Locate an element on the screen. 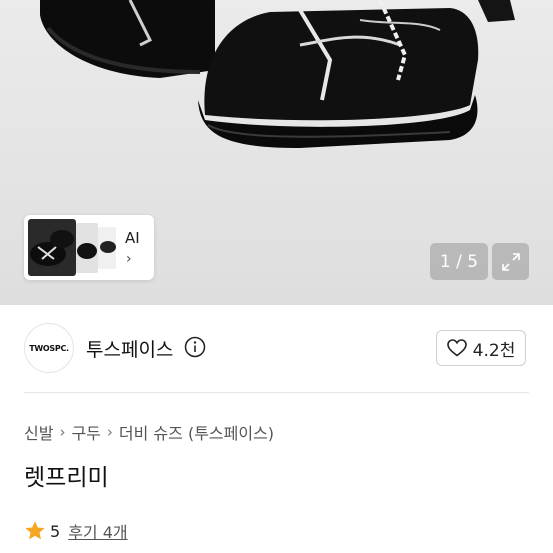 The height and width of the screenshot is (553, 553). seller-logo: TWOSPC. is located at coordinates (49, 348).